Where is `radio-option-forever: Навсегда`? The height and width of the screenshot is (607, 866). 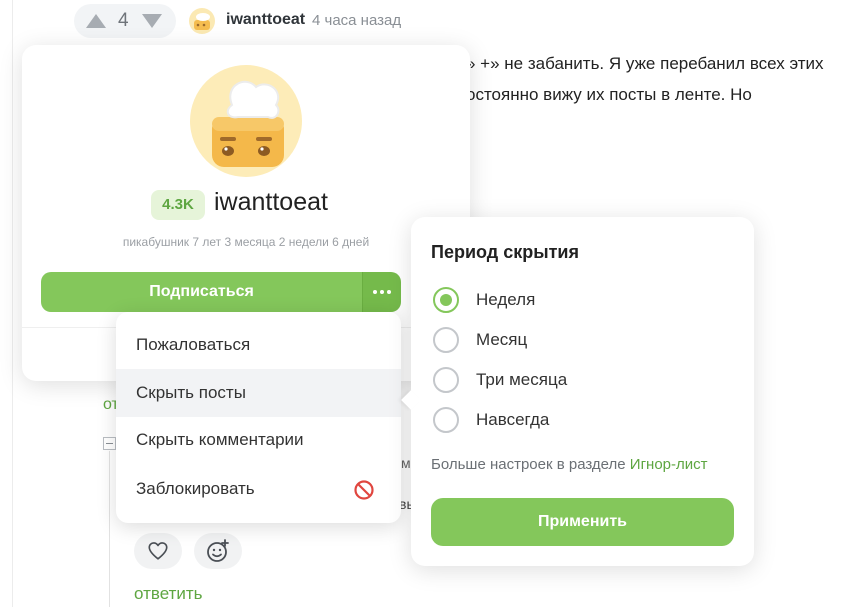 radio-option-forever: Навсегда is located at coordinates (583, 420).